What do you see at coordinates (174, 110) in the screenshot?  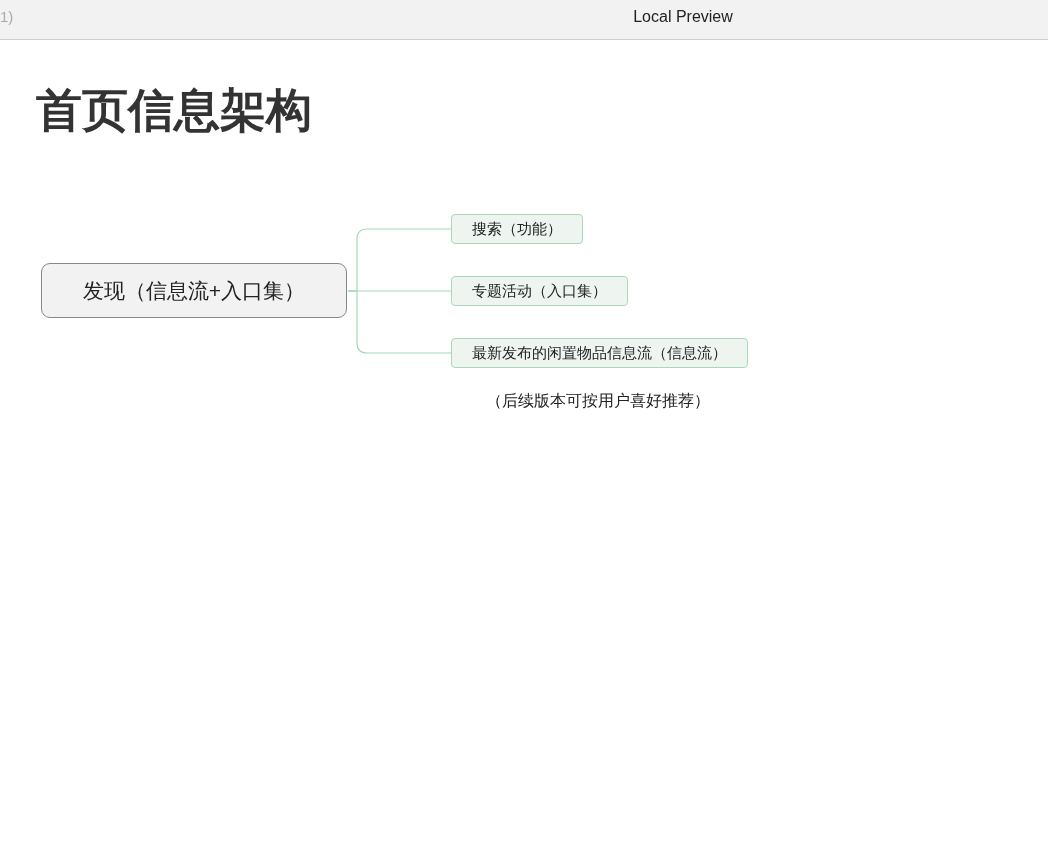 I see `page-heading: 首页信息架构` at bounding box center [174, 110].